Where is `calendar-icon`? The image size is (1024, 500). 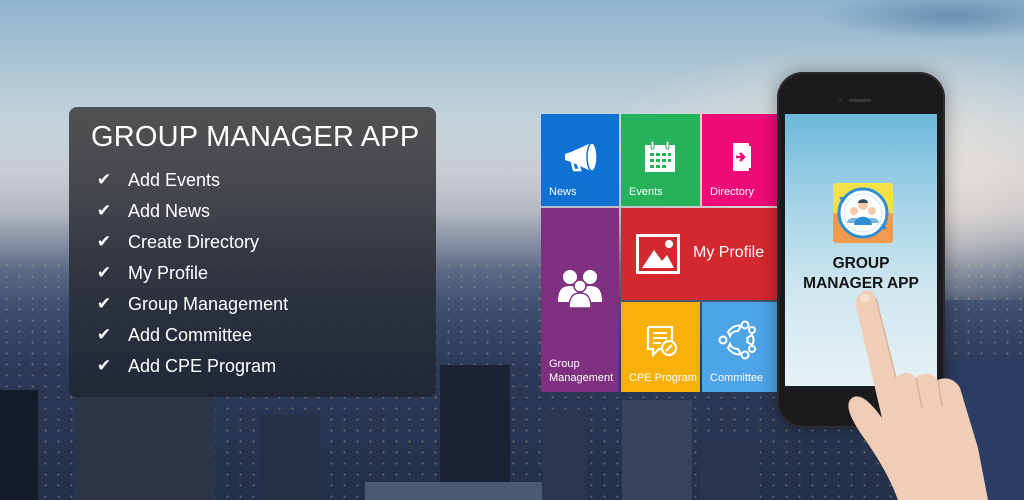 calendar-icon is located at coordinates (660, 156).